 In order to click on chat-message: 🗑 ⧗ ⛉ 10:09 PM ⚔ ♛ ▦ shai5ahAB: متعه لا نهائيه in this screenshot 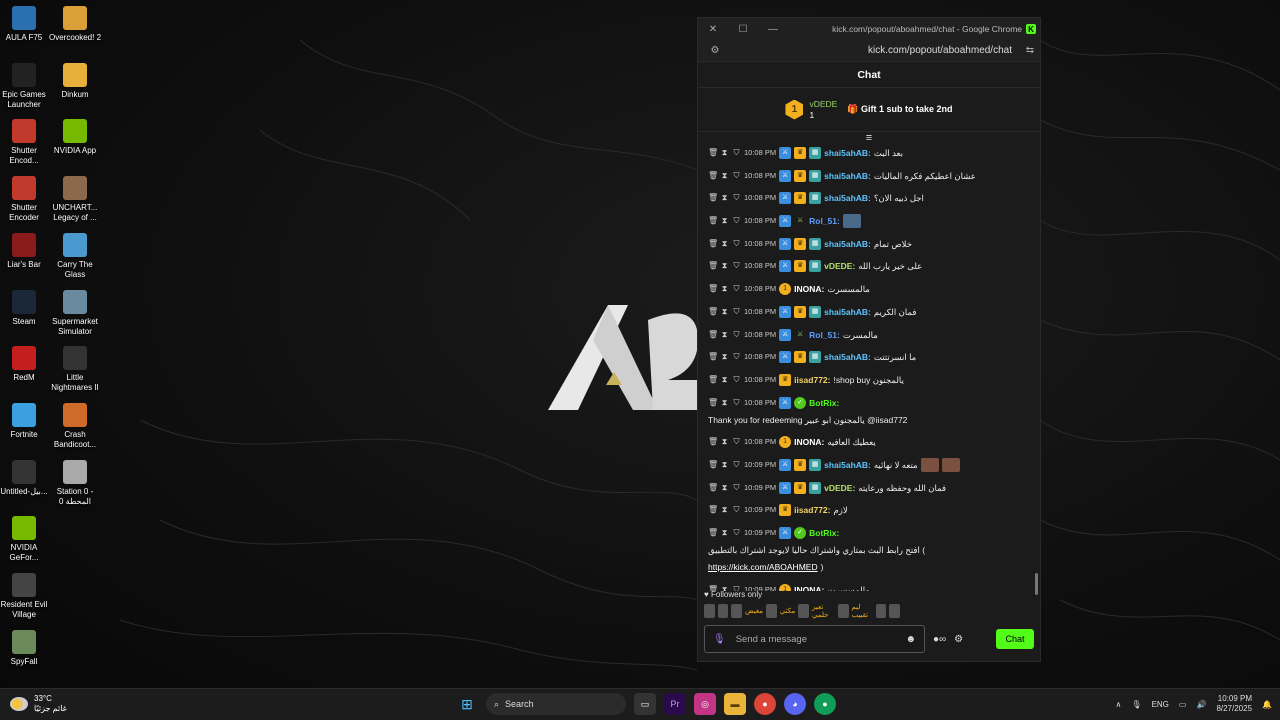, I will do `click(867, 464)`.